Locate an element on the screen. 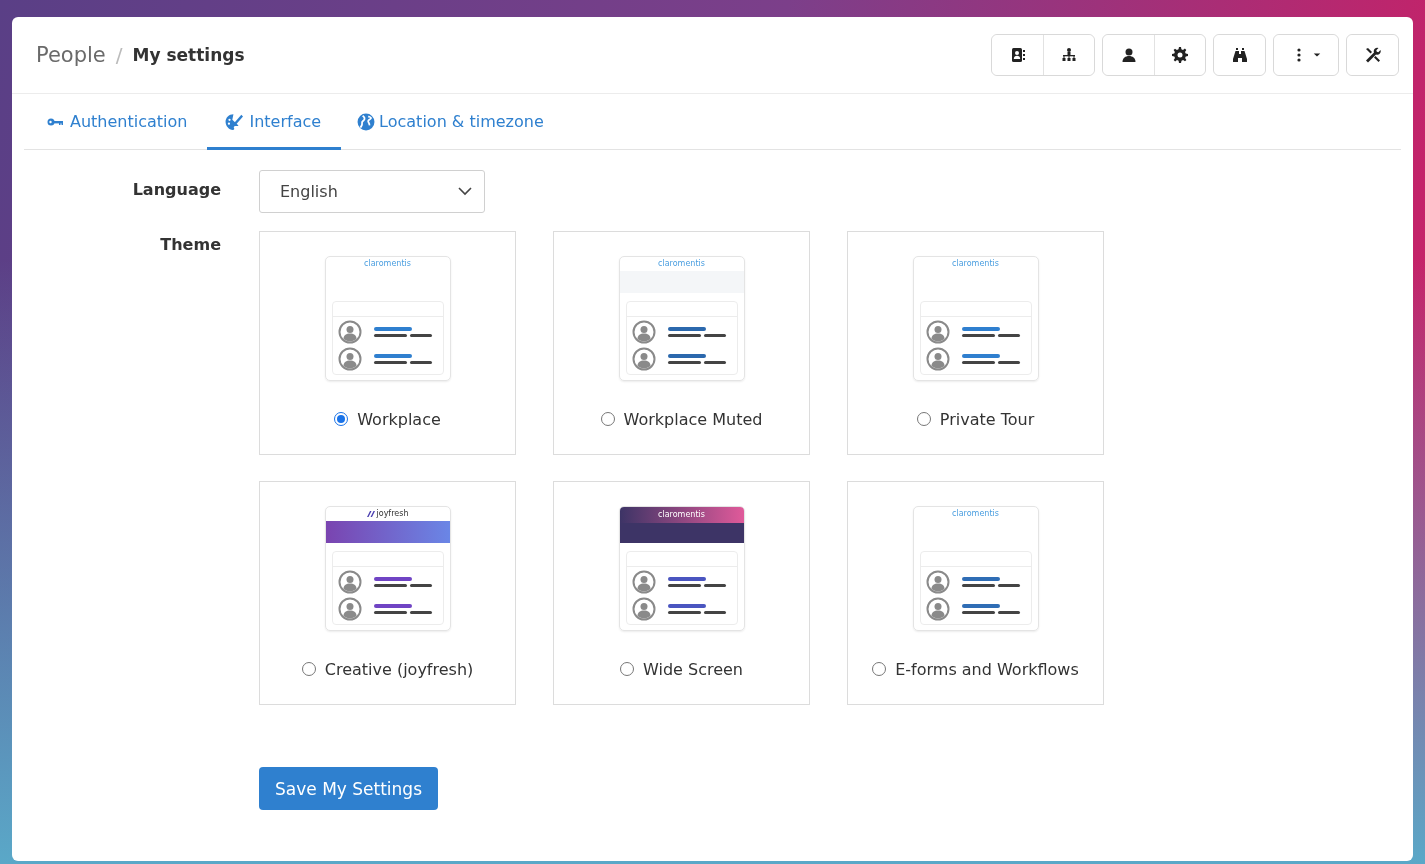  save-button: Save My Settings is located at coordinates (348, 788).